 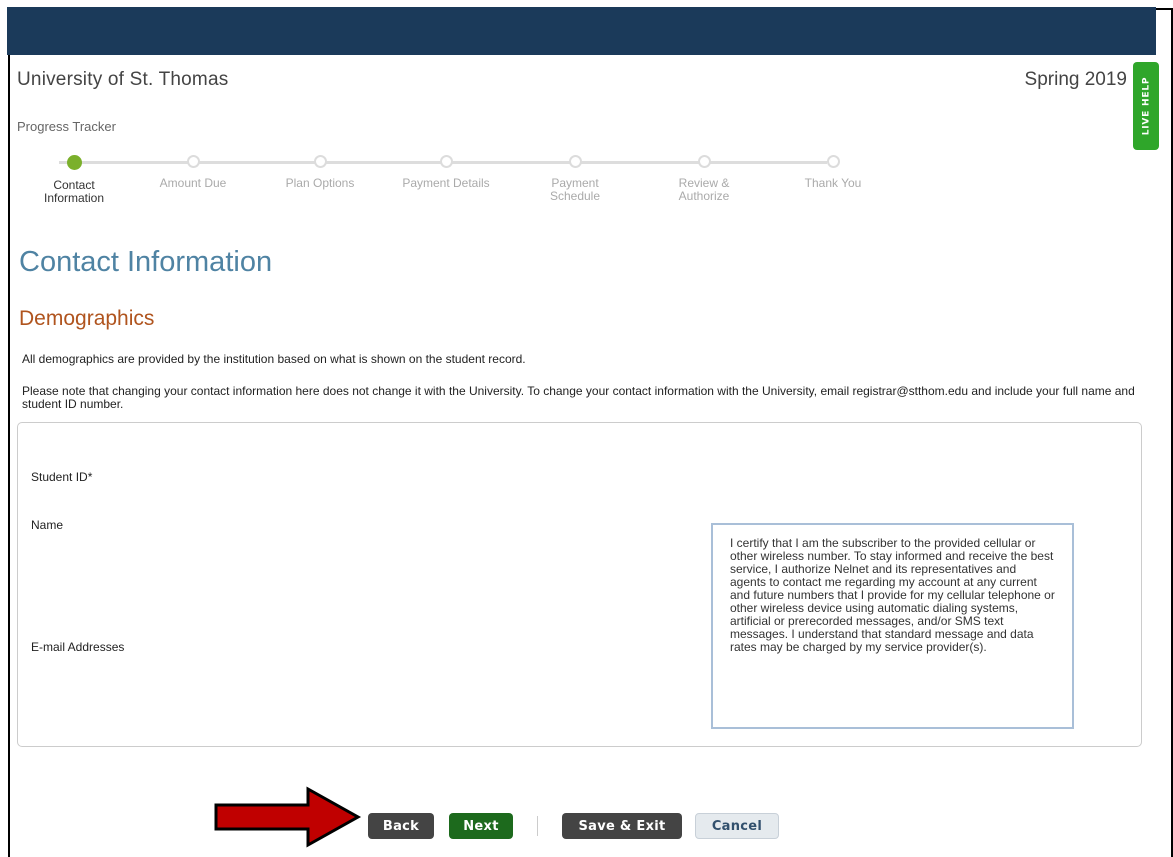 I want to click on live-help-label: LIVE HELP, so click(x=1146, y=106).